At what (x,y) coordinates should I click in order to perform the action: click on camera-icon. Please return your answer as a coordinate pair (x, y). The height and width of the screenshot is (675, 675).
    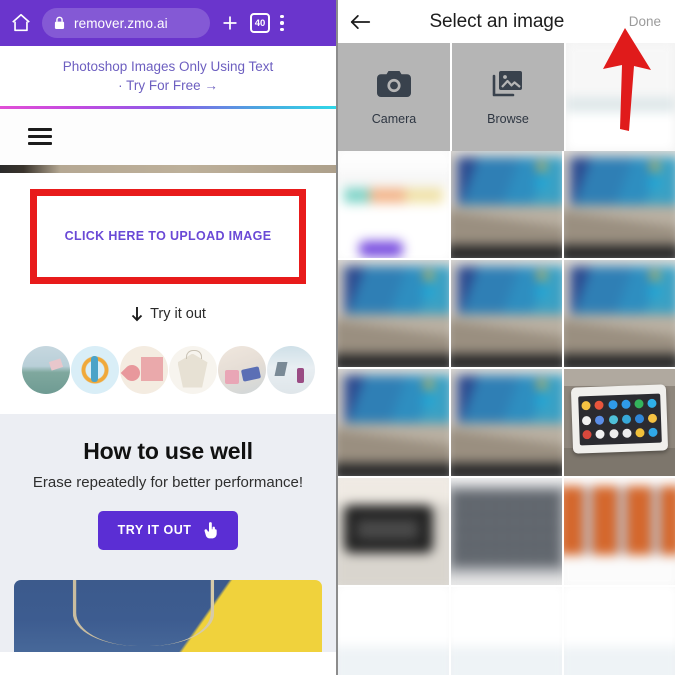
    Looking at the image, I should click on (394, 84).